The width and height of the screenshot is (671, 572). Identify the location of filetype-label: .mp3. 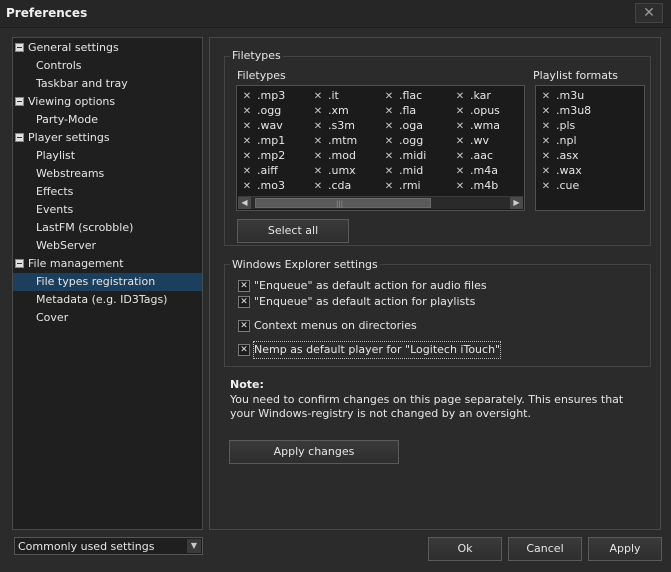
(271, 95).